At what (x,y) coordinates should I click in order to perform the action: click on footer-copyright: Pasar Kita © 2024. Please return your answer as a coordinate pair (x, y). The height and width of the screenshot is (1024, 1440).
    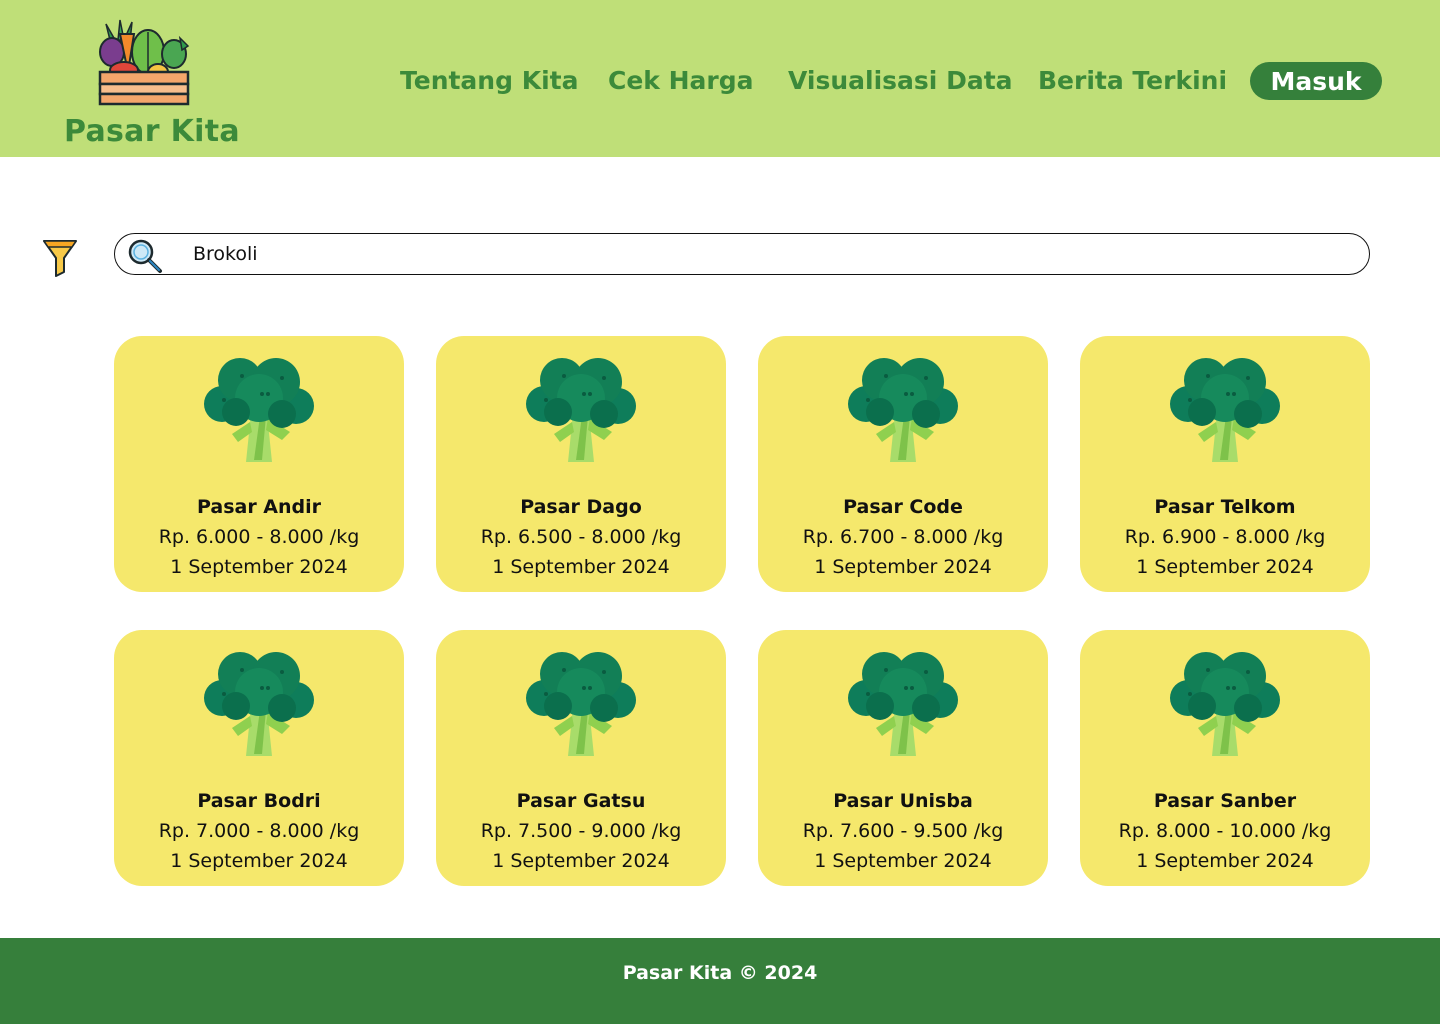
    Looking at the image, I should click on (720, 973).